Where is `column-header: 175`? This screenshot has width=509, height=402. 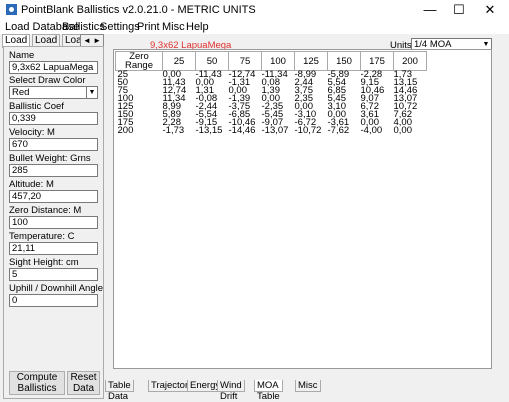 column-header: 175 is located at coordinates (377, 61).